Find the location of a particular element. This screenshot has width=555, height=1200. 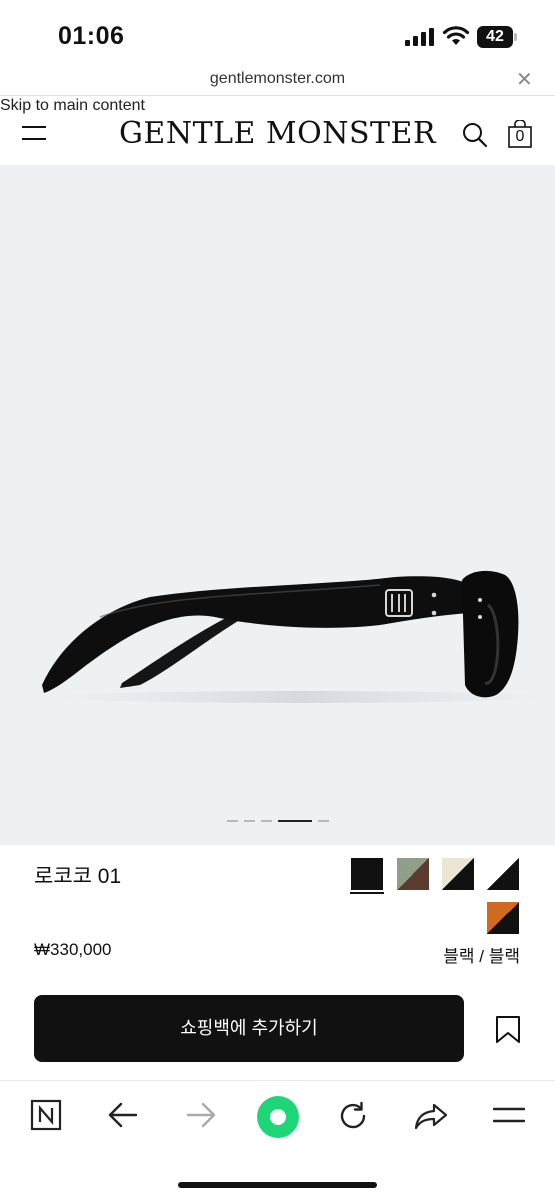

search-icon is located at coordinates (475, 135).